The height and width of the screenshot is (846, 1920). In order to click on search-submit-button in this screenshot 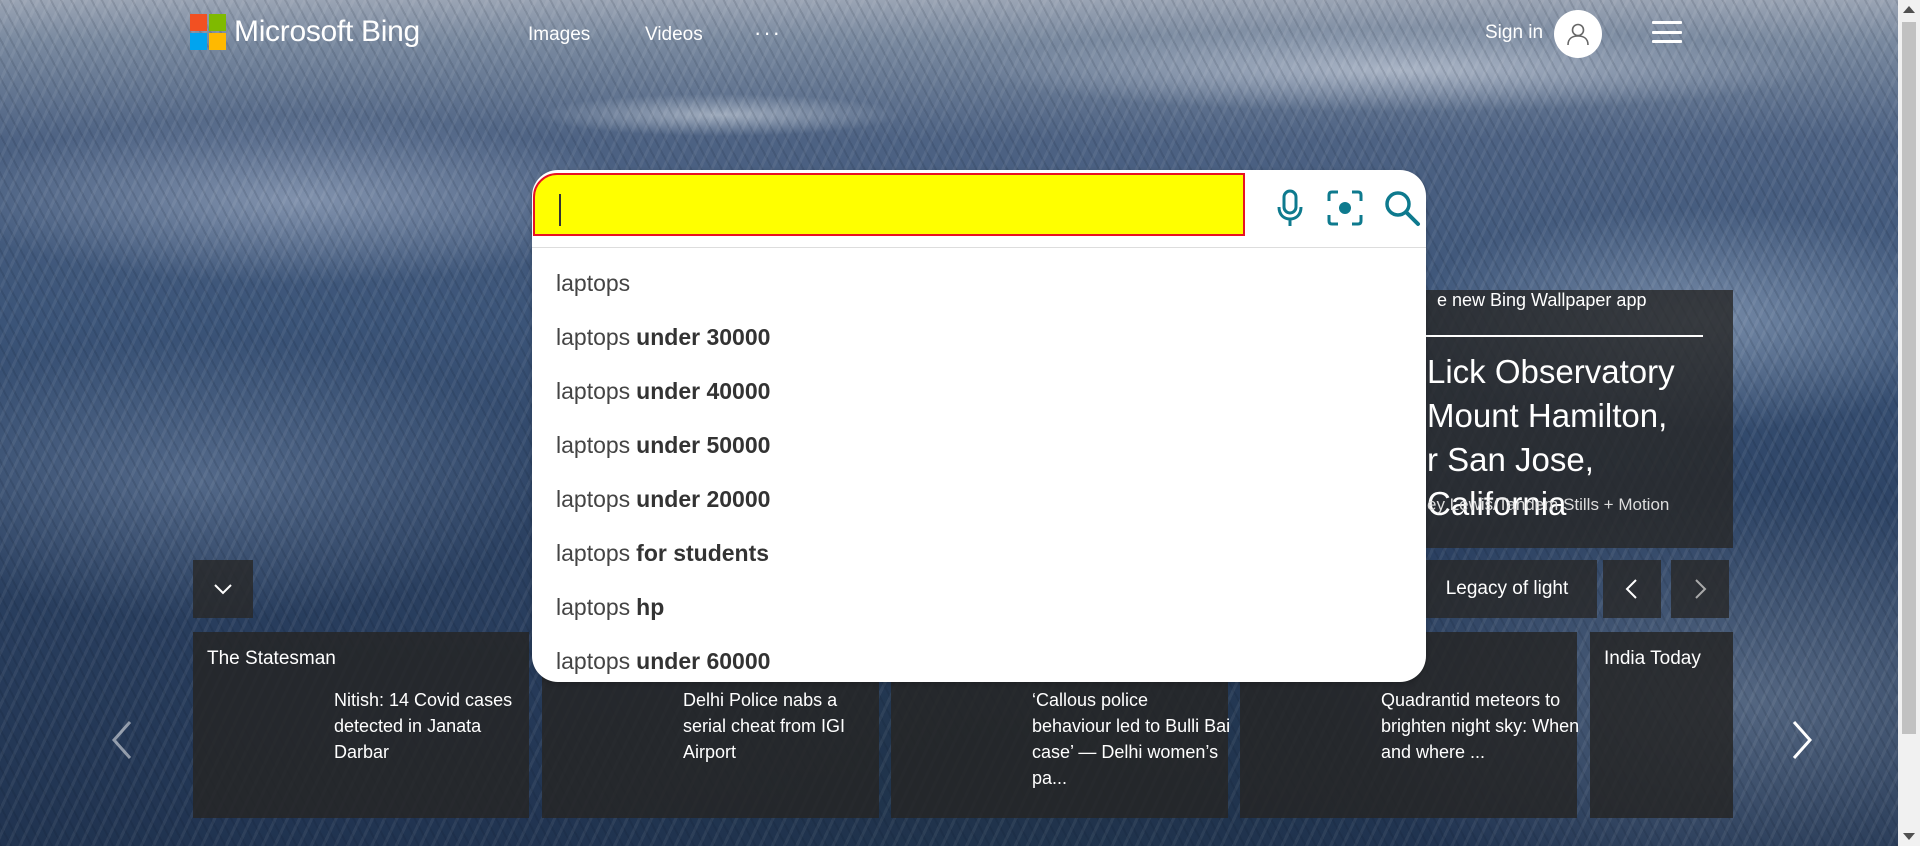, I will do `click(1402, 208)`.